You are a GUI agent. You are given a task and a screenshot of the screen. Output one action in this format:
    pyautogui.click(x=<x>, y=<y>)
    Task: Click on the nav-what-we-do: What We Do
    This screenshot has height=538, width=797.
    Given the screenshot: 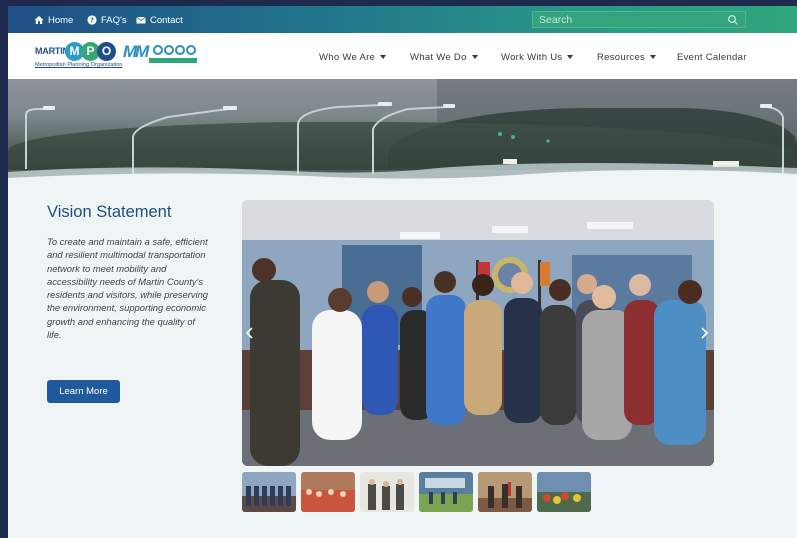 What is the action you would take?
    pyautogui.click(x=444, y=57)
    